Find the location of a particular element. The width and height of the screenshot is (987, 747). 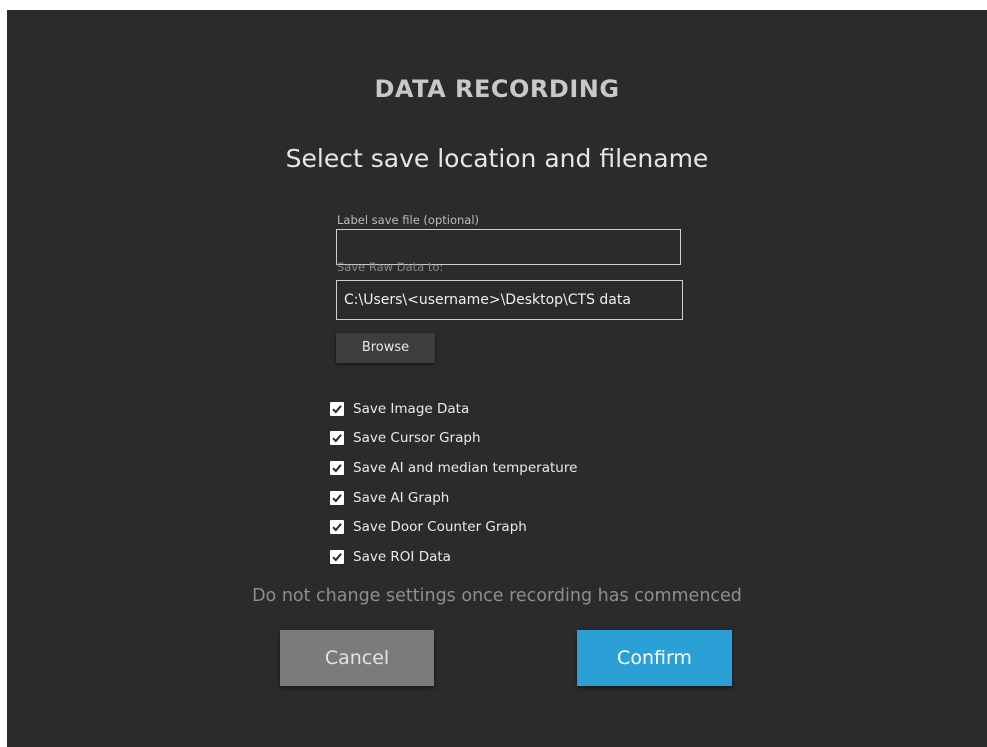

option-label: Save Image Data is located at coordinates (411, 408).